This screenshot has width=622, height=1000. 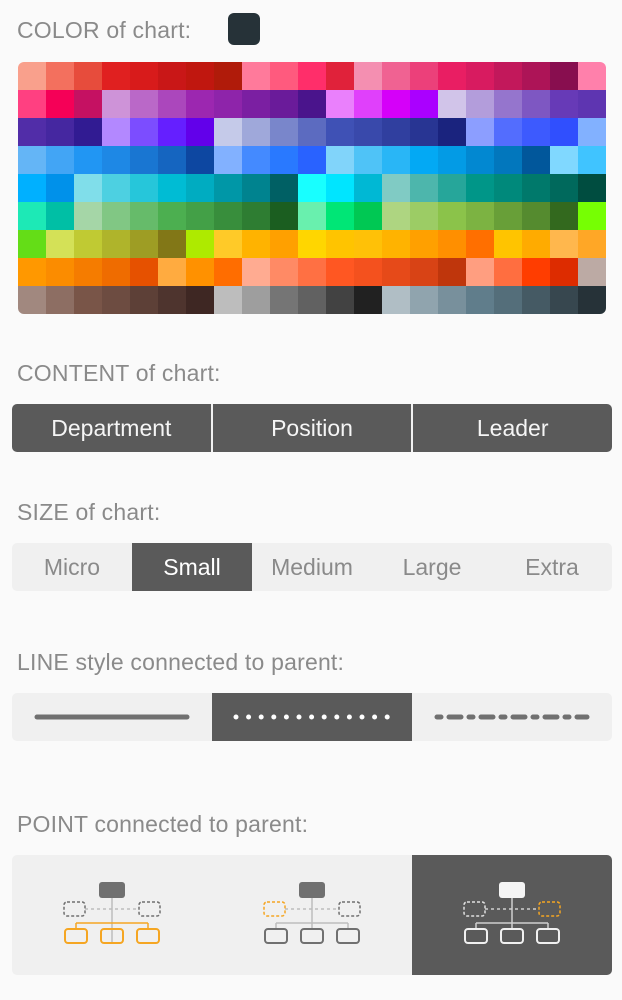 I want to click on line-option-dotted, so click(x=312, y=717).